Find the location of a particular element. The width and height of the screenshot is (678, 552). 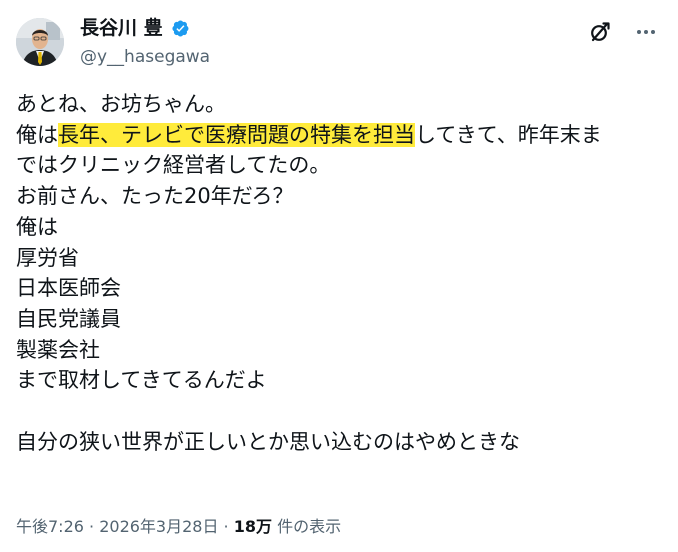

tweet-text-segment: 俺は is located at coordinates (37, 134).